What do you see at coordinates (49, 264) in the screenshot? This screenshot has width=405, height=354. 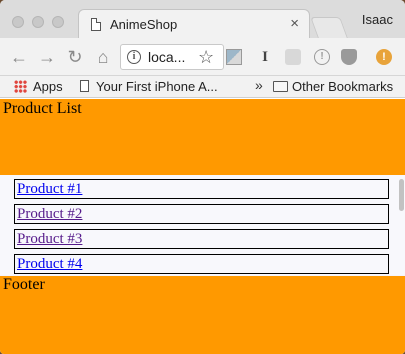 I see `product-link-4: Product #4` at bounding box center [49, 264].